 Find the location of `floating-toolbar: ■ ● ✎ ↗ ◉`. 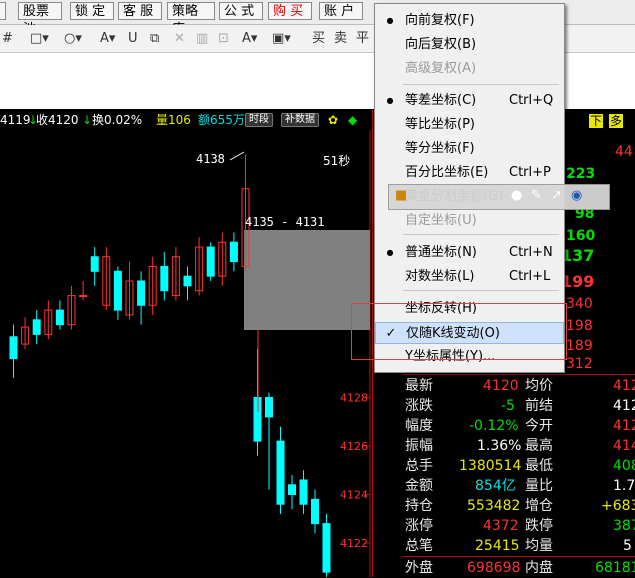

floating-toolbar: ■ ● ✎ ↗ ◉ is located at coordinates (499, 197).